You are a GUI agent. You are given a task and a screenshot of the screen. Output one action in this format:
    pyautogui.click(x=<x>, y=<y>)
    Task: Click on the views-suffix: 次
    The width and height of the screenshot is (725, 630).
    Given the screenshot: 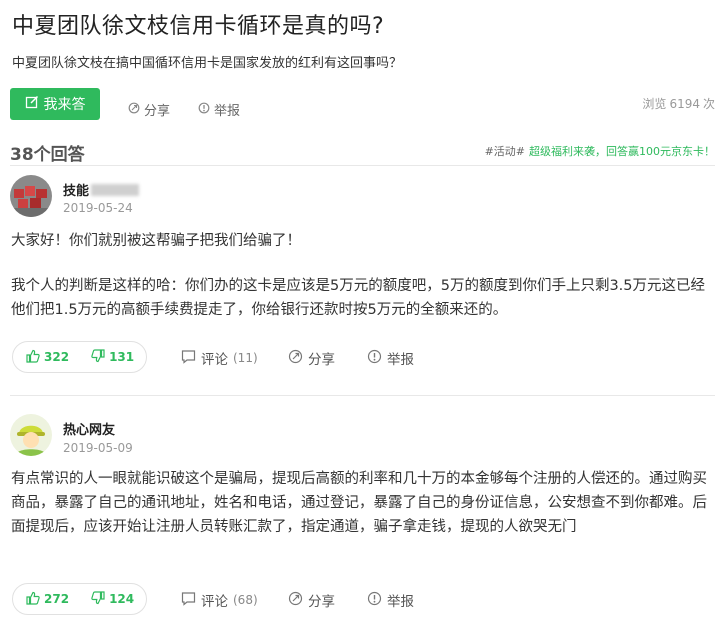 What is the action you would take?
    pyautogui.click(x=708, y=104)
    